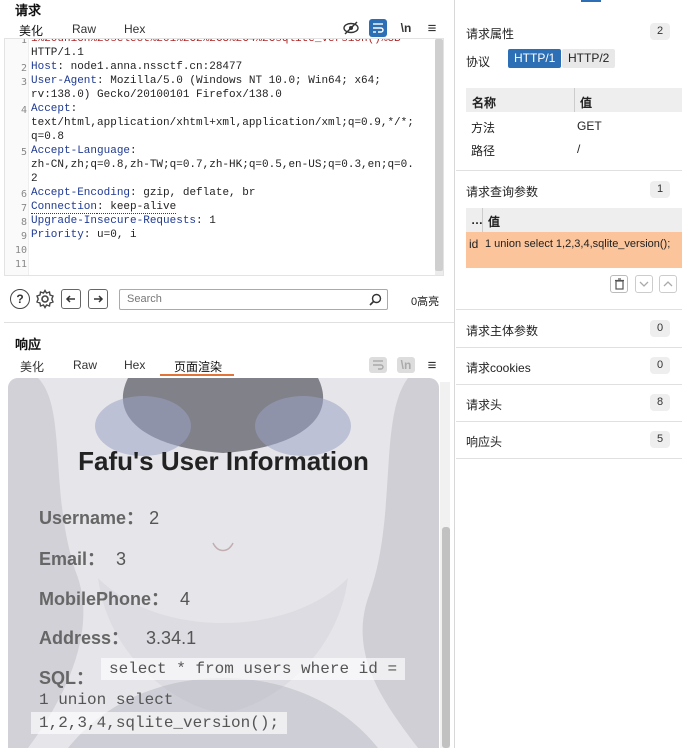  Describe the element at coordinates (20, 250) in the screenshot. I see `line-number: 10` at that location.